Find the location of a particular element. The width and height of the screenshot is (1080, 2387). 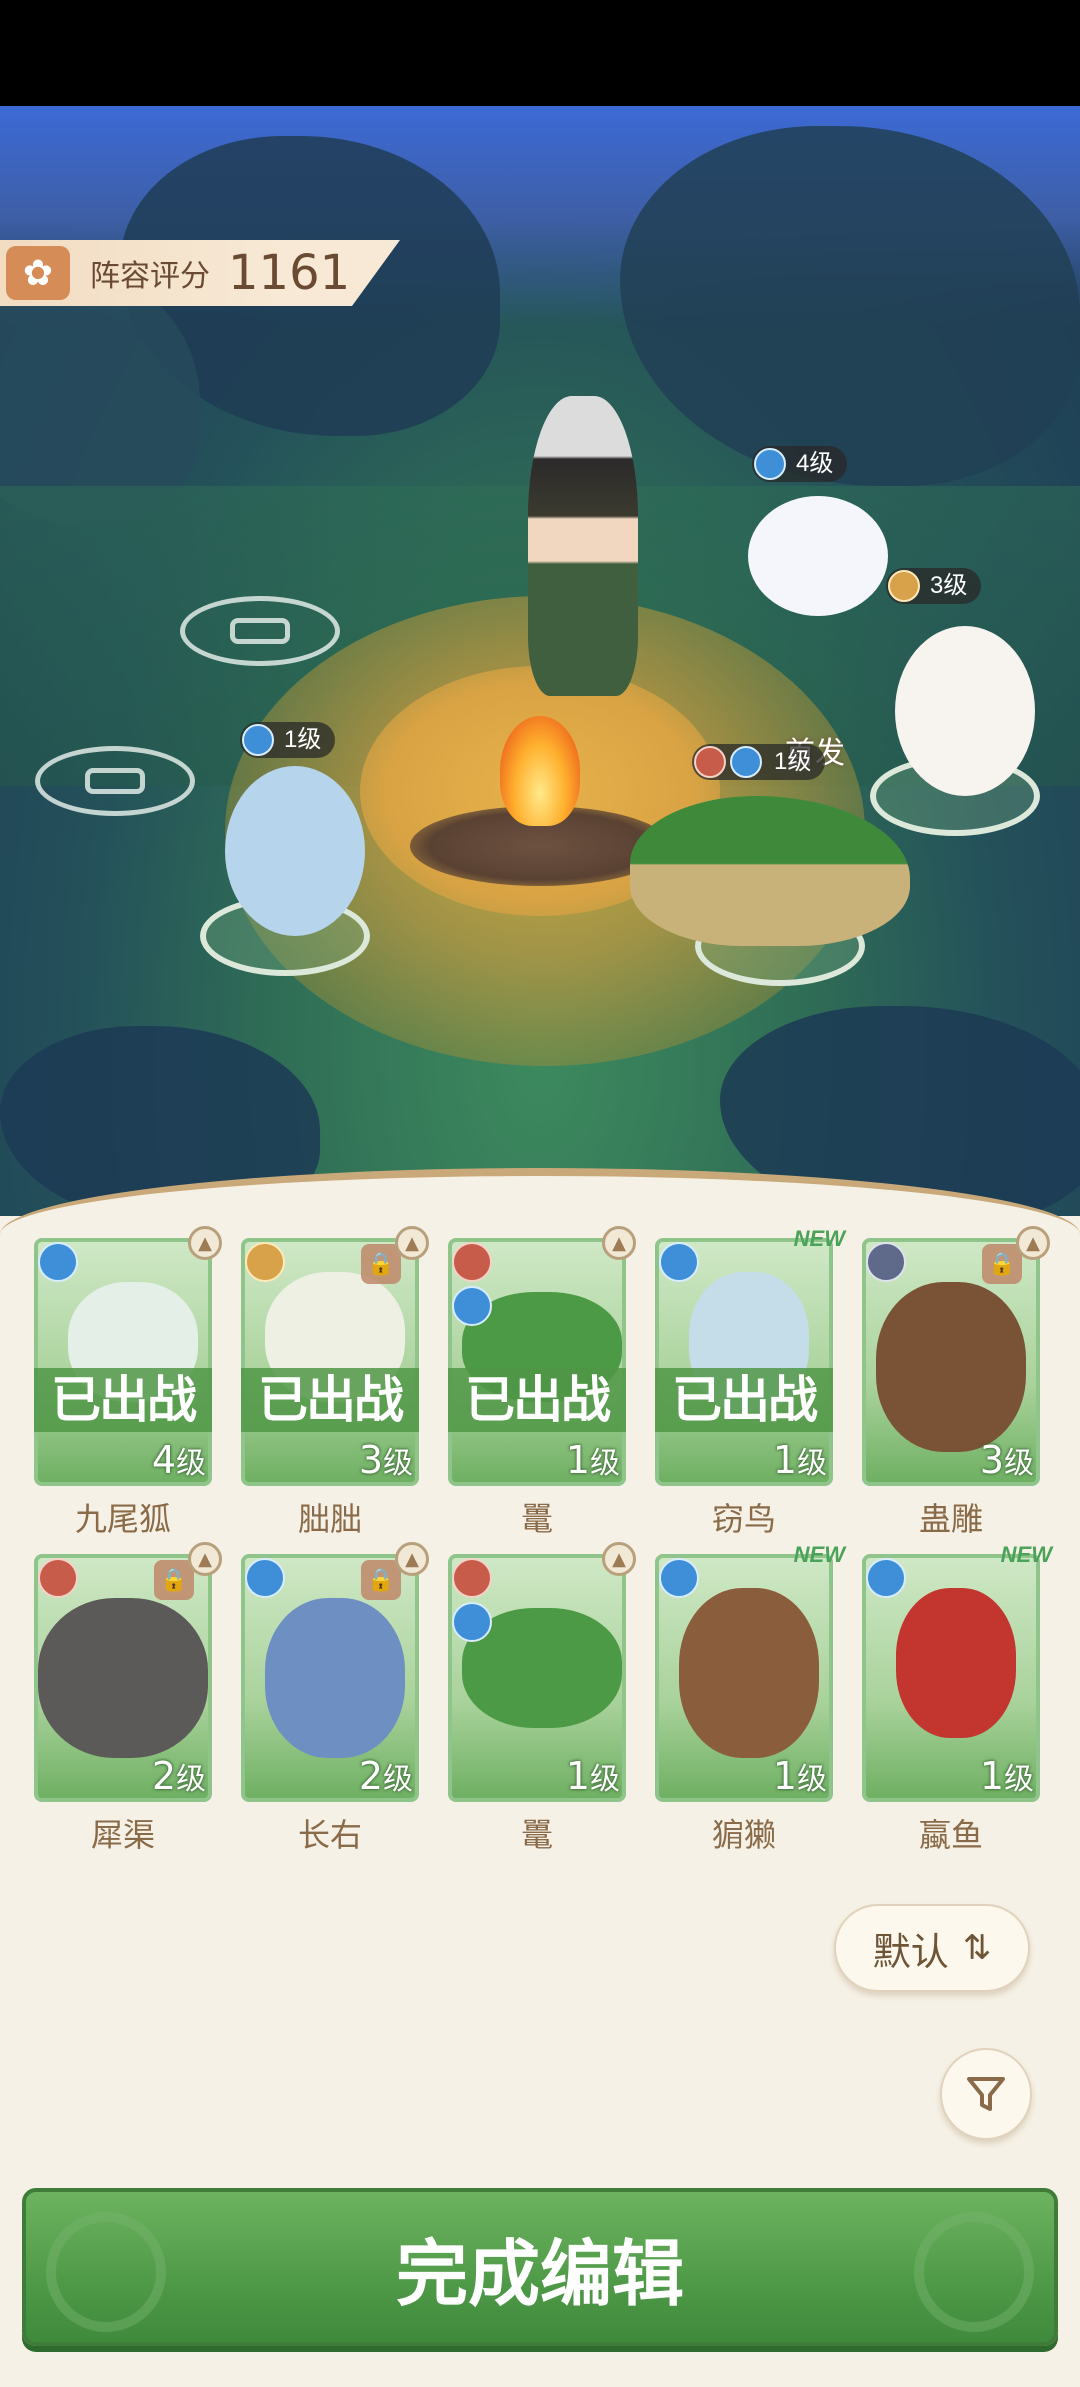

pet-card: 🔒 ▲ 3级 蛊雕 is located at coordinates (956, 1382).